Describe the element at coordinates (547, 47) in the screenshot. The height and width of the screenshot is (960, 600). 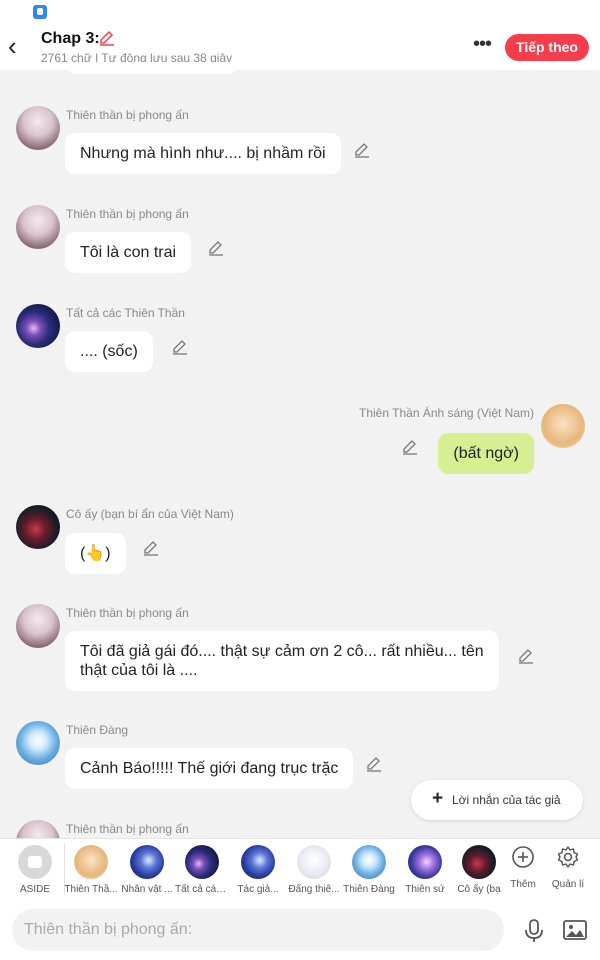
I see `next-button: Tiếp theo` at that location.